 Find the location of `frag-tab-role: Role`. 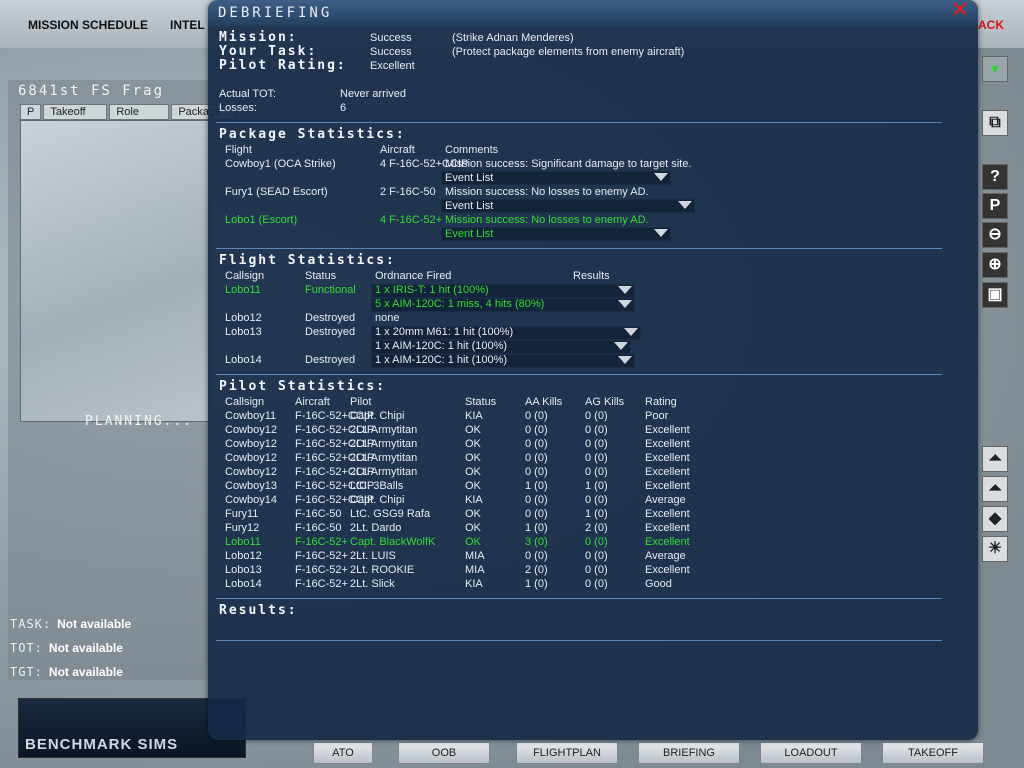

frag-tab-role: Role is located at coordinates (139, 112).